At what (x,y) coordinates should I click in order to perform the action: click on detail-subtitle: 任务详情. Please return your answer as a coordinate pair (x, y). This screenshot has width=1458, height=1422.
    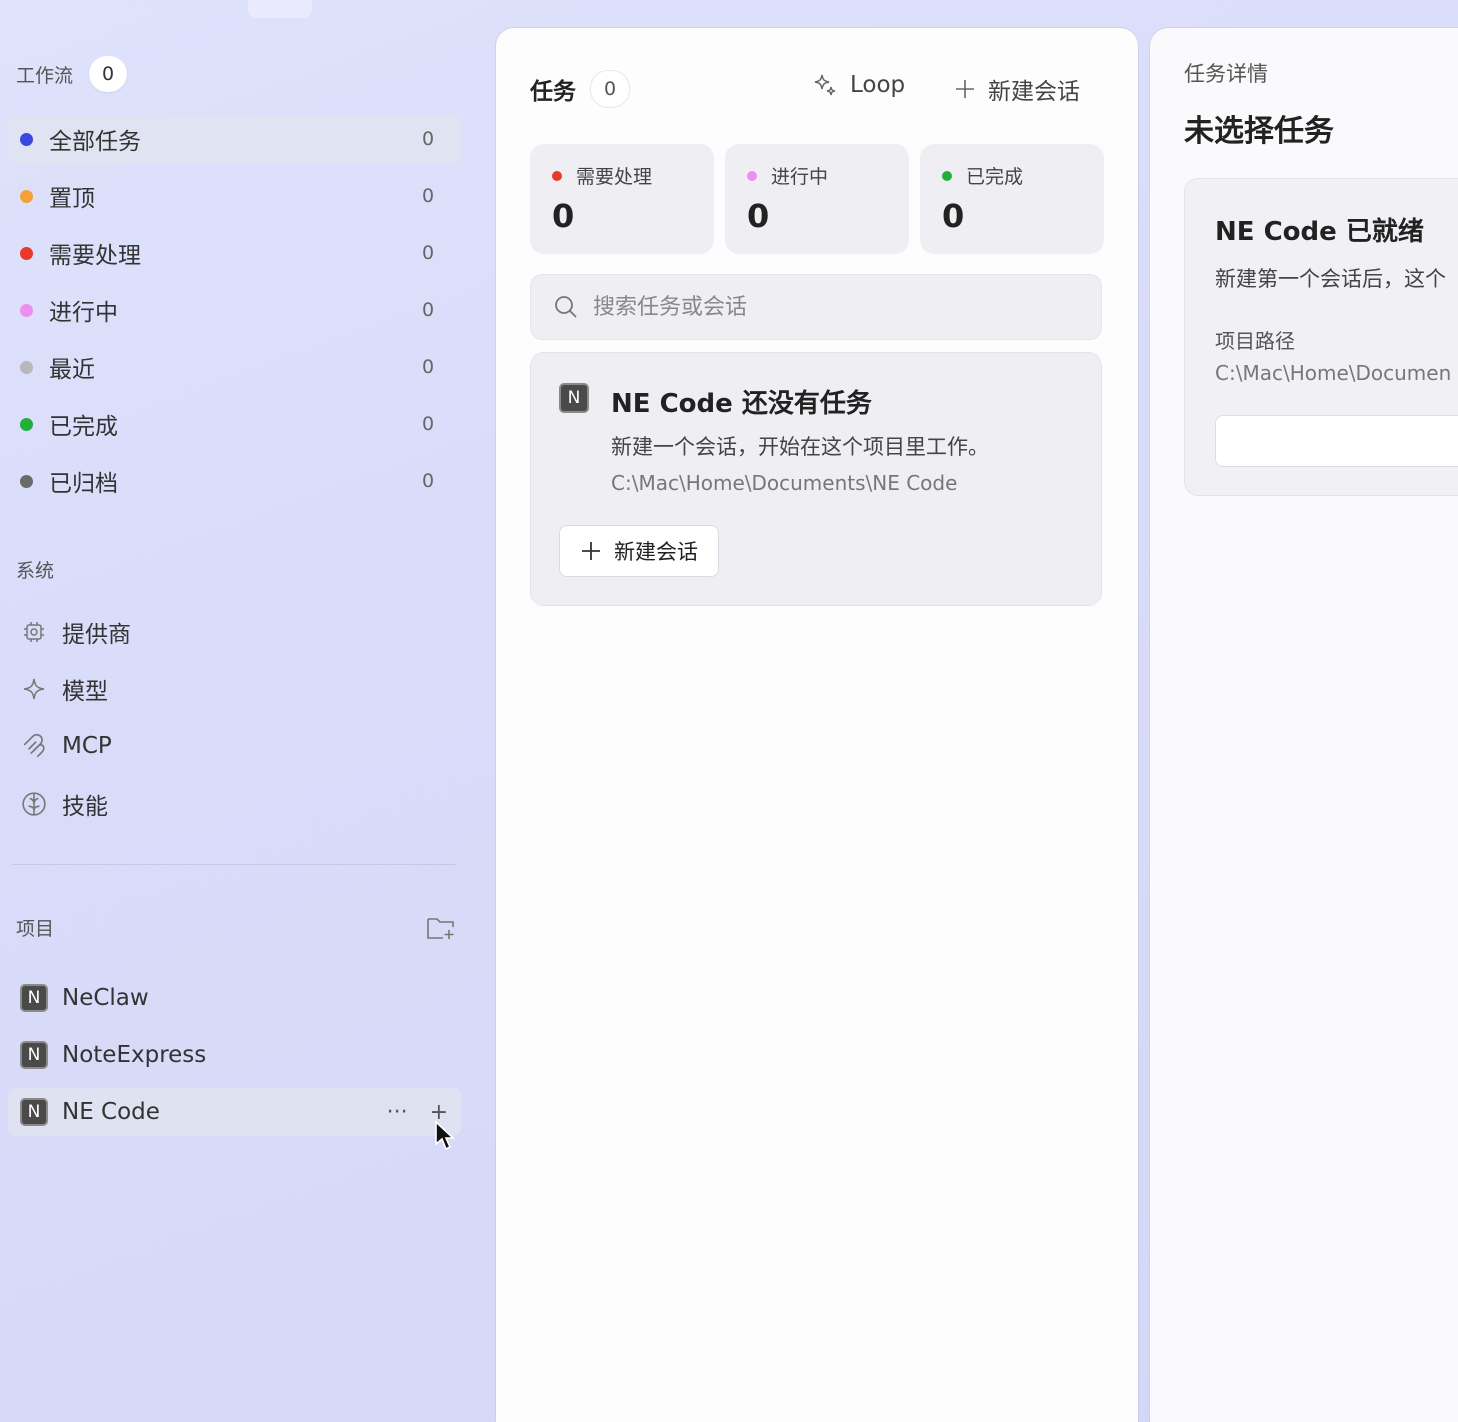
    Looking at the image, I should click on (1226, 74).